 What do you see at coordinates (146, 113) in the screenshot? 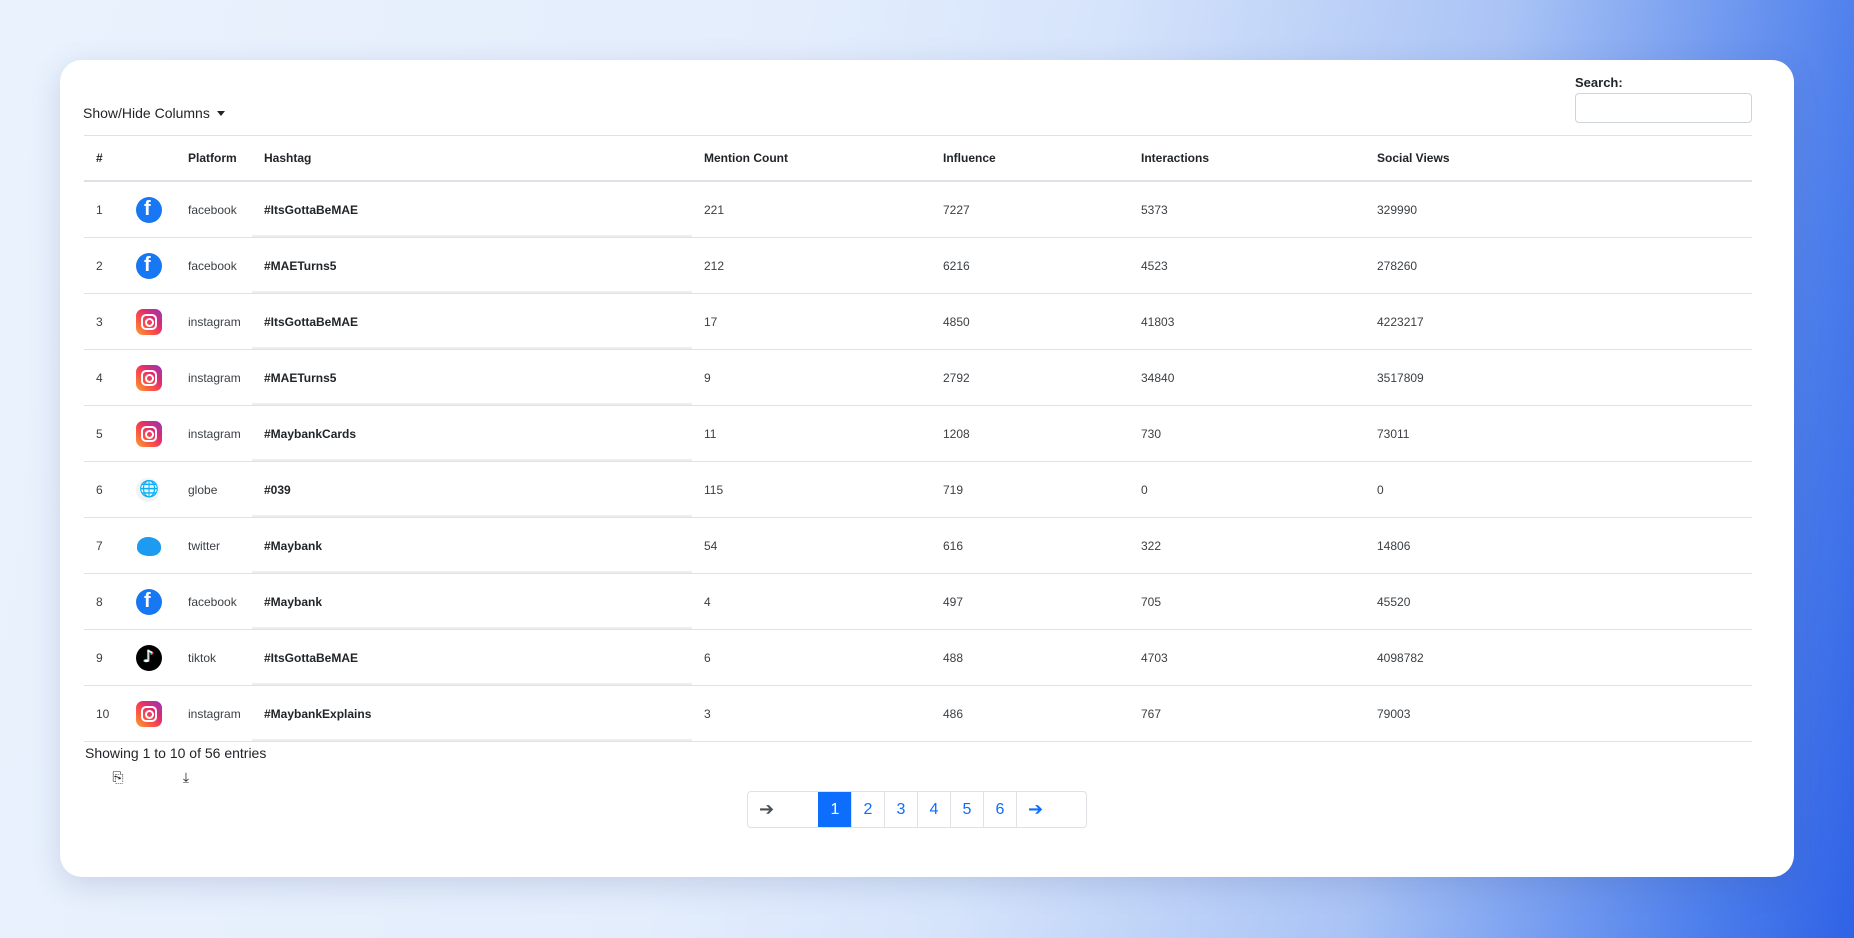
I see `show-hide-columns-label: Show/Hide Columns` at bounding box center [146, 113].